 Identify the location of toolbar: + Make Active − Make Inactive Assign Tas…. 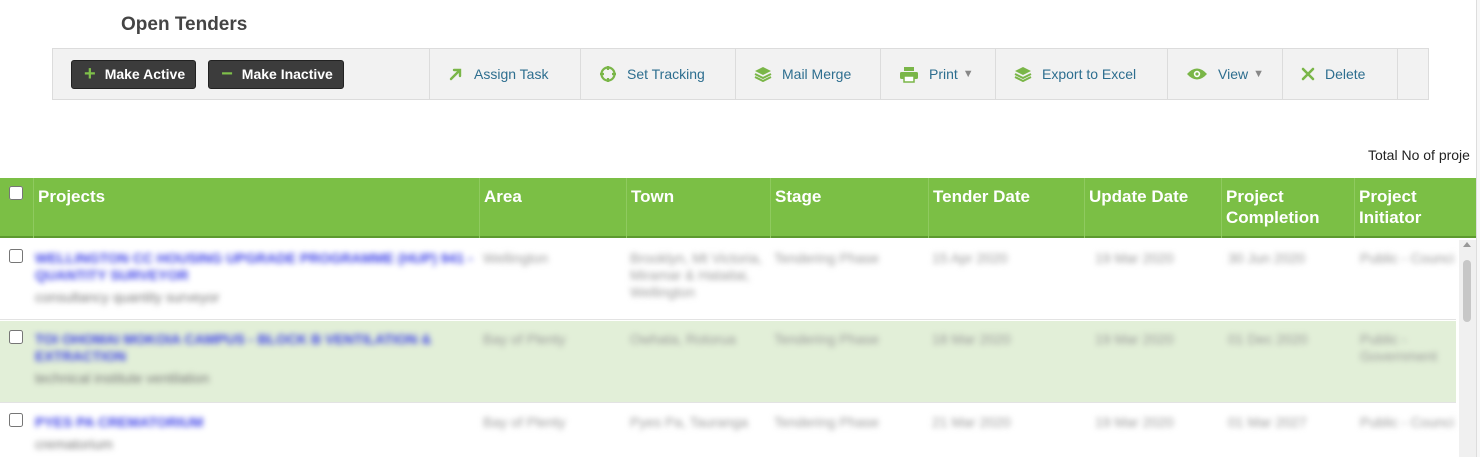
(740, 74).